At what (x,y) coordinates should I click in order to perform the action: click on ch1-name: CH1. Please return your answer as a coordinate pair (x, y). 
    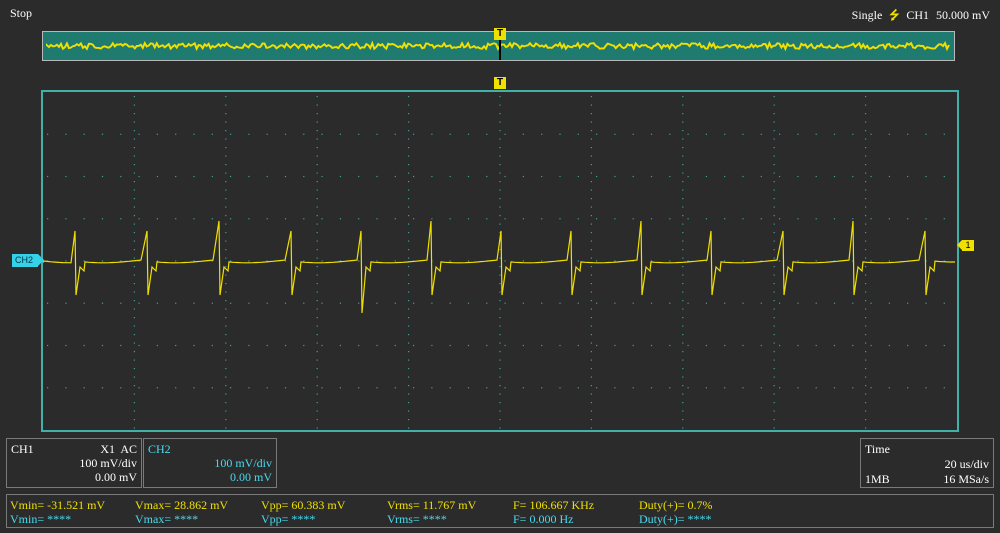
    Looking at the image, I should click on (22, 449).